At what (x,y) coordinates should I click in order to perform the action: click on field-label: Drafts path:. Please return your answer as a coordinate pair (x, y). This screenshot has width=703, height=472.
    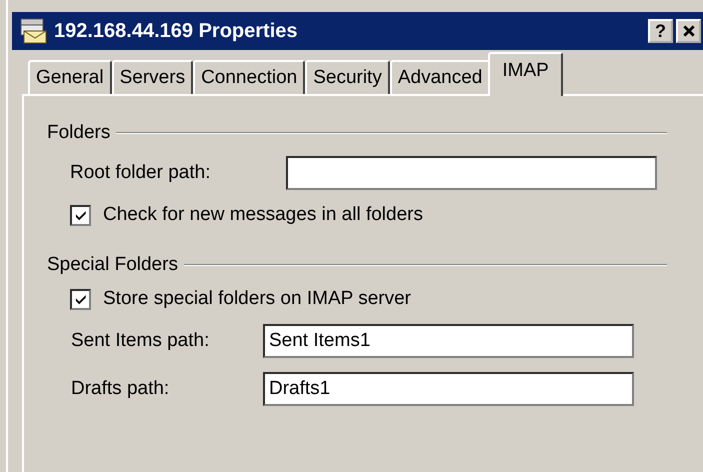
    Looking at the image, I should click on (120, 389).